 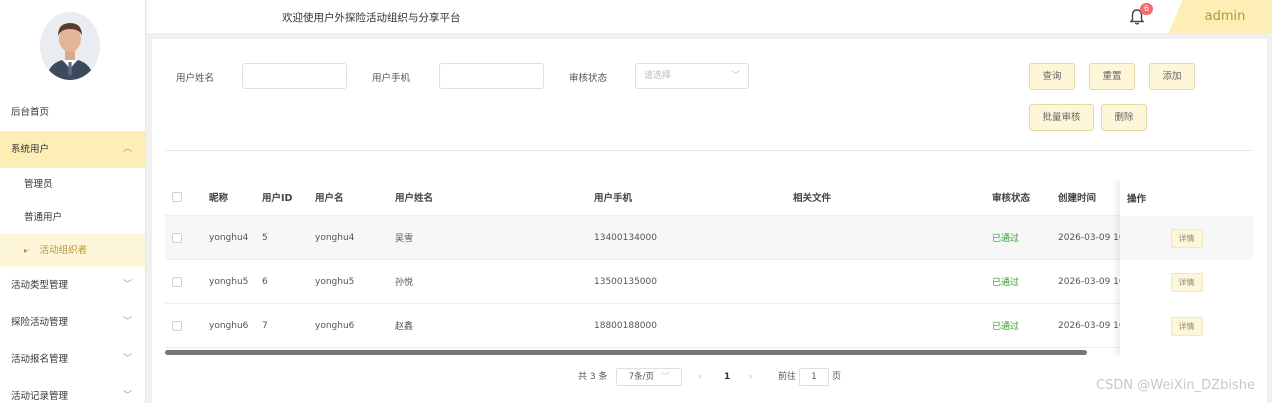 I want to click on name-input, so click(x=294, y=76).